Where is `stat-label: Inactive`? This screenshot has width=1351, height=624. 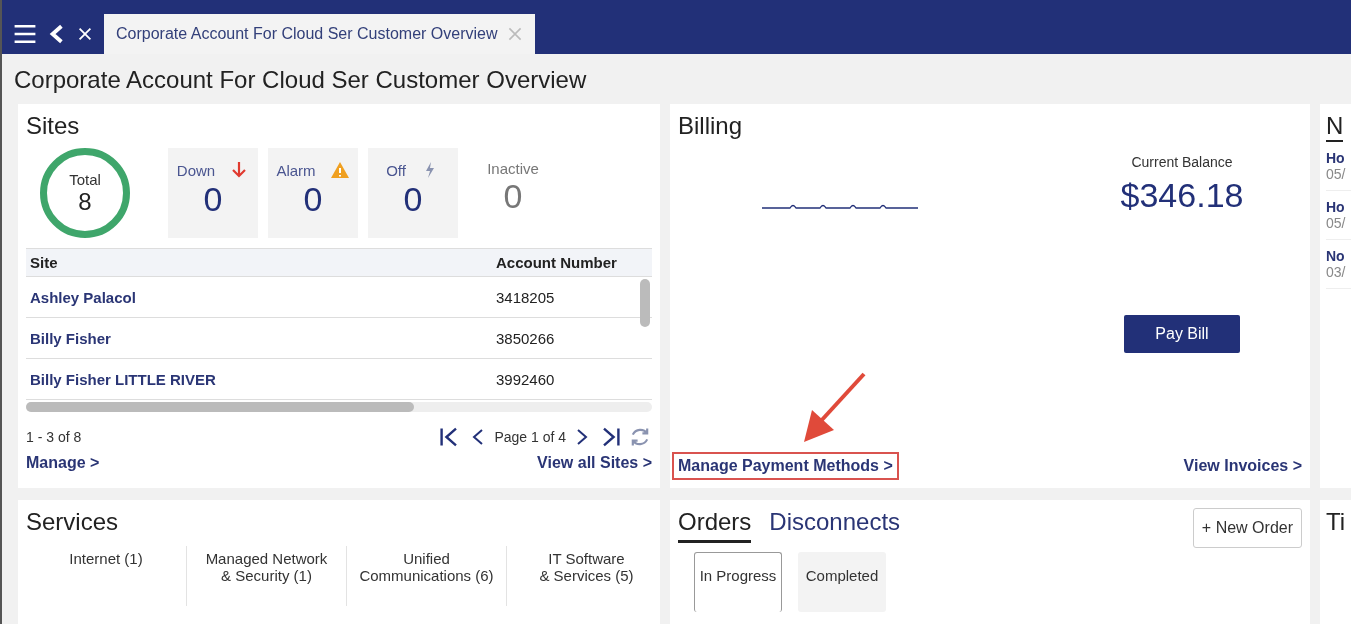
stat-label: Inactive is located at coordinates (513, 168).